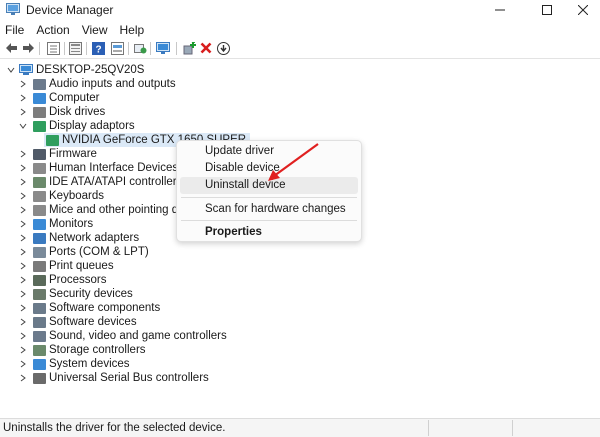 The image size is (600, 437). Describe the element at coordinates (55, 224) in the screenshot. I see `tree-item-monitors: Monitors` at that location.